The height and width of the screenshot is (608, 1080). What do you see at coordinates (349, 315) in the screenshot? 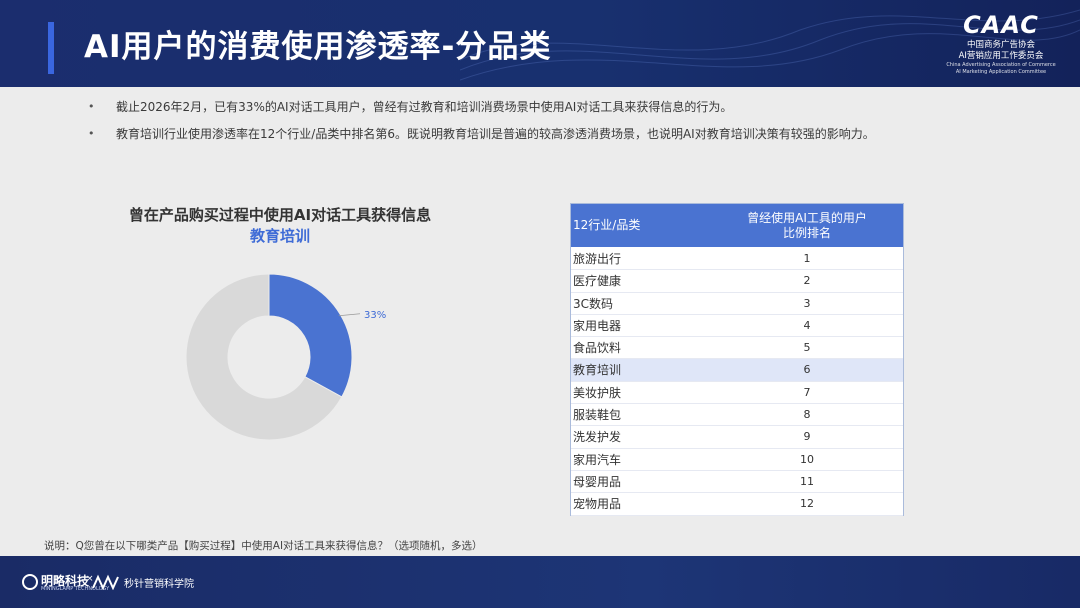
I see `slice-label-leader` at bounding box center [349, 315].